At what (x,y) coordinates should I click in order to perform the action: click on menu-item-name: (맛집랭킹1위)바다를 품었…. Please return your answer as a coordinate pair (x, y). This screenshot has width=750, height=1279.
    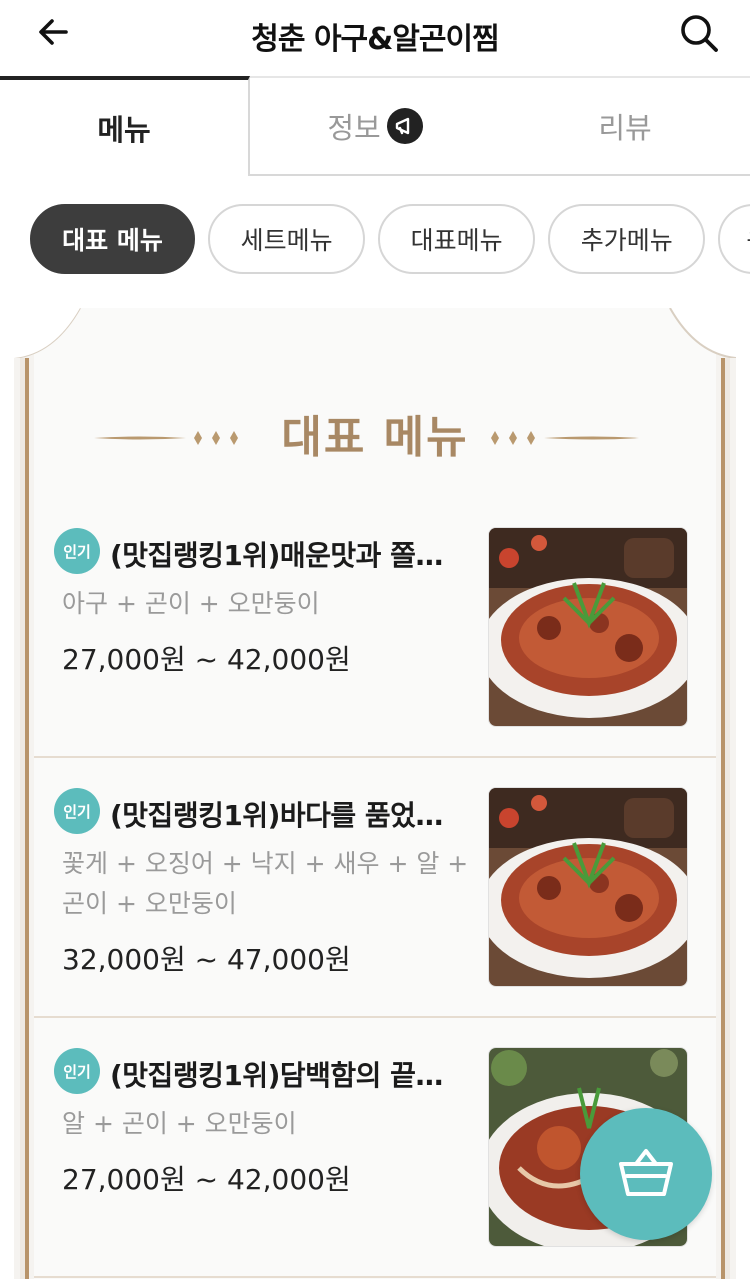
    Looking at the image, I should click on (276, 815).